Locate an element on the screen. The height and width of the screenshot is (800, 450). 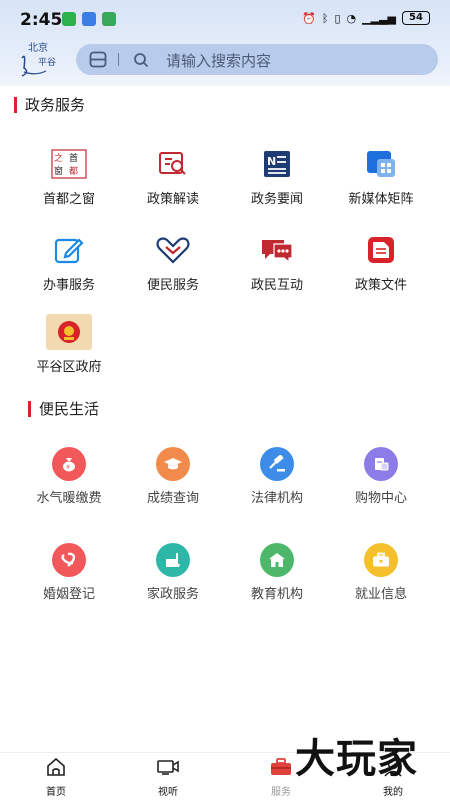
section-title-text: 便民生活 is located at coordinates (69, 409).